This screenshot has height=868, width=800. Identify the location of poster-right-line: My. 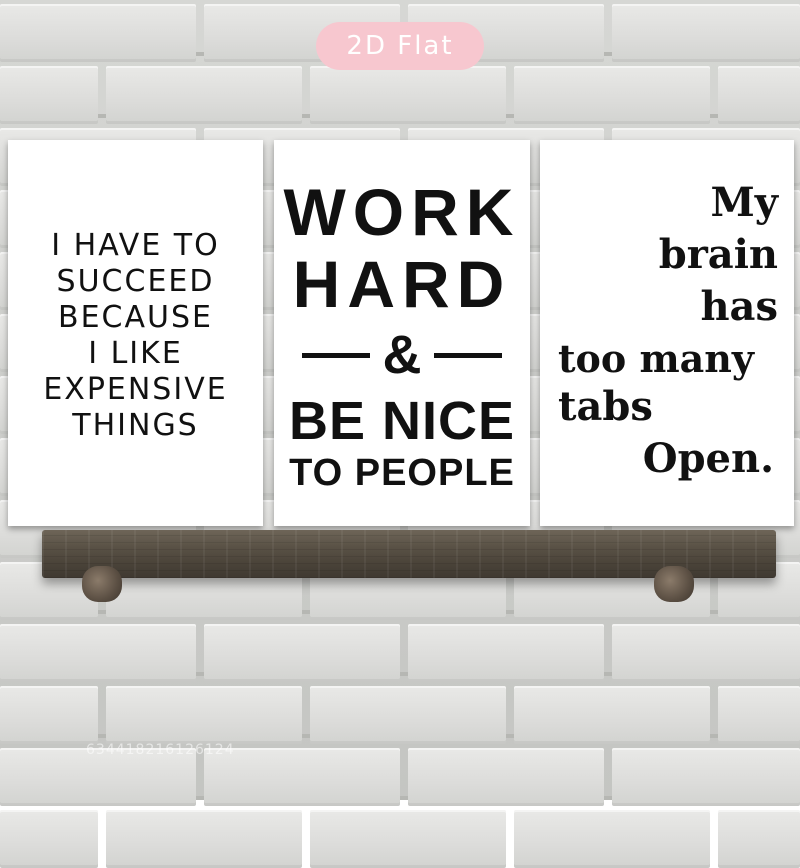
(744, 202).